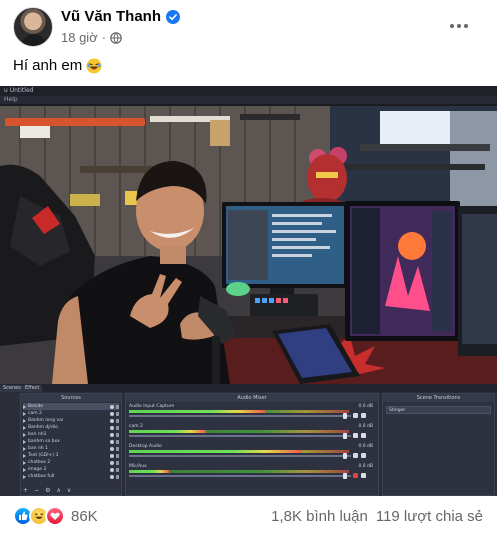 This screenshot has width=497, height=535. What do you see at coordinates (39, 462) in the screenshot?
I see `source-label: chatbox 2` at bounding box center [39, 462].